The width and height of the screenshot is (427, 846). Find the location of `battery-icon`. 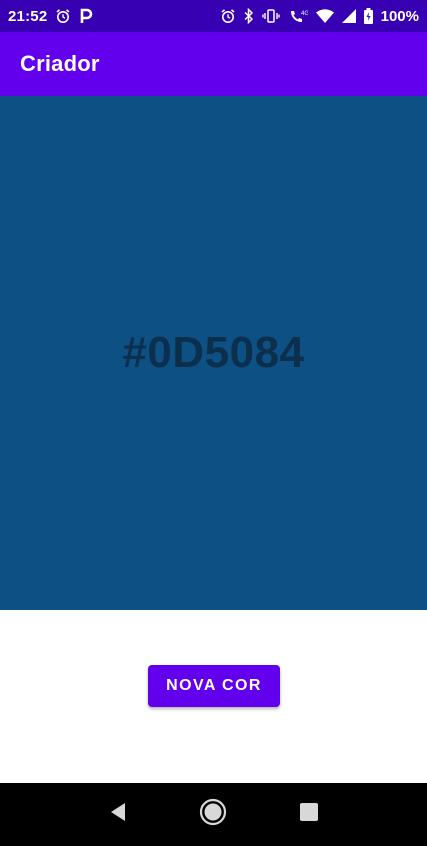

battery-icon is located at coordinates (368, 16).